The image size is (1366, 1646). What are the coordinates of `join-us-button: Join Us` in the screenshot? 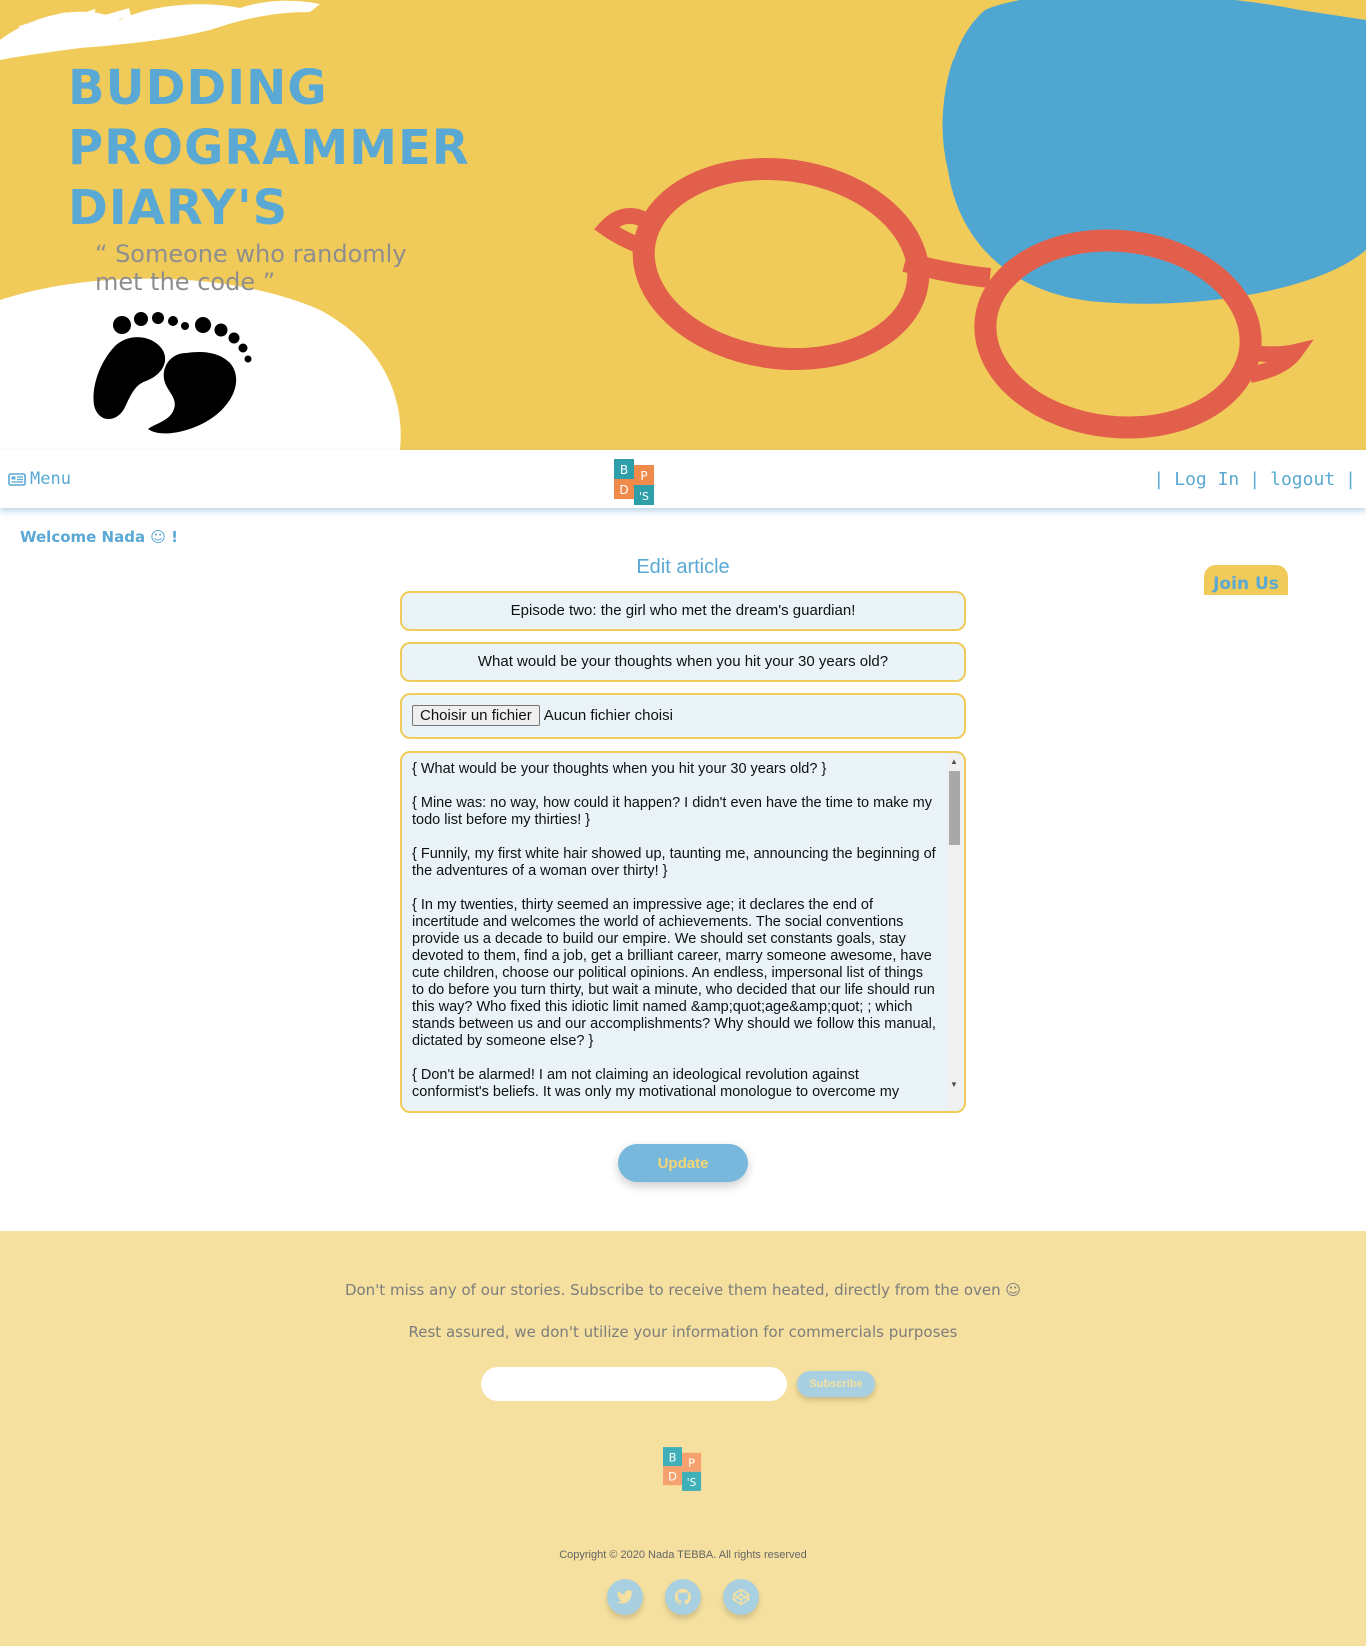 It's located at (1246, 580).